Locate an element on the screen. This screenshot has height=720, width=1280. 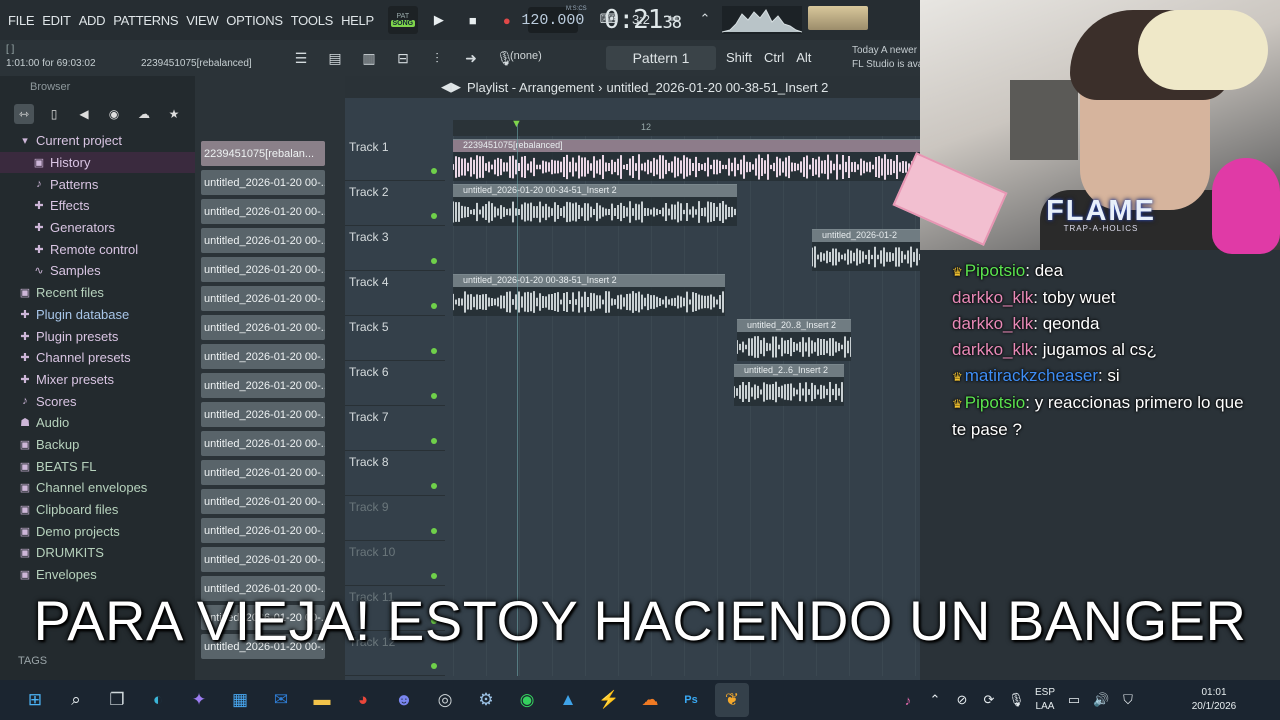
menu-add: ADD is located at coordinates (92, 20).